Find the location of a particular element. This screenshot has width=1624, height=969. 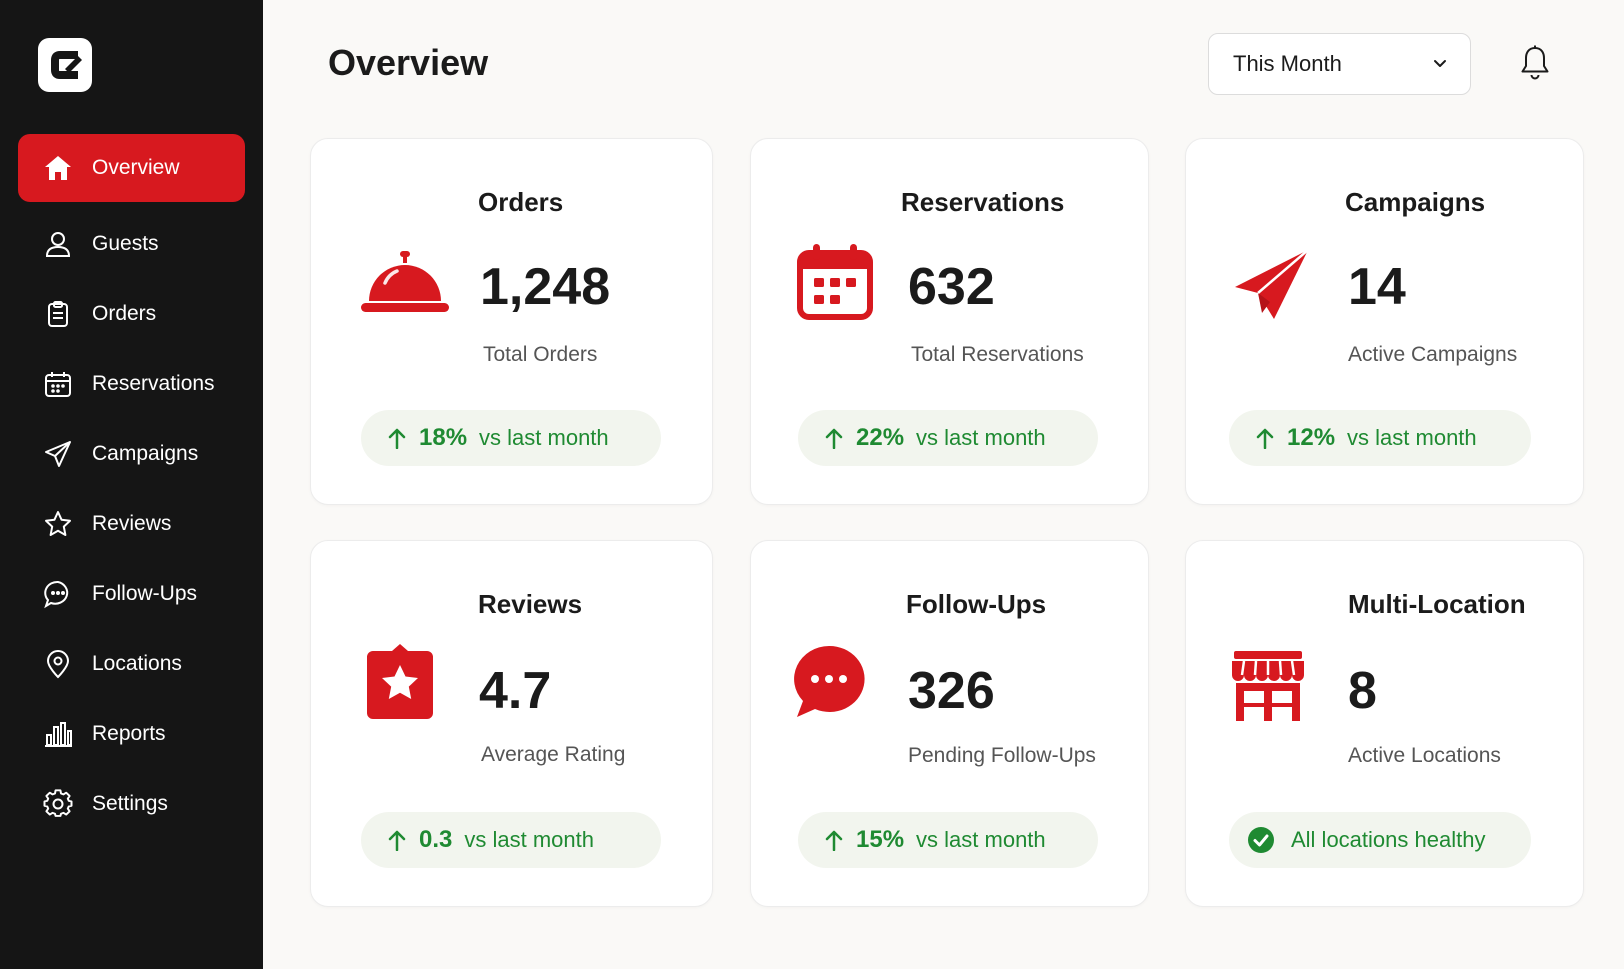

sidebar-item-label: Overview is located at coordinates (136, 167).